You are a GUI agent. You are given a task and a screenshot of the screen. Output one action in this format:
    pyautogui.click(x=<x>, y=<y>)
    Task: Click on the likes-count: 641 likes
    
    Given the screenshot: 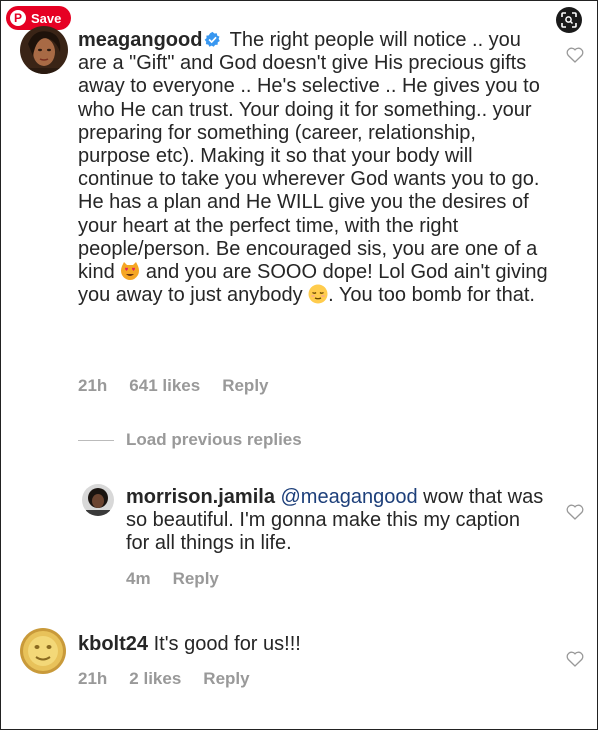 What is the action you would take?
    pyautogui.click(x=164, y=386)
    